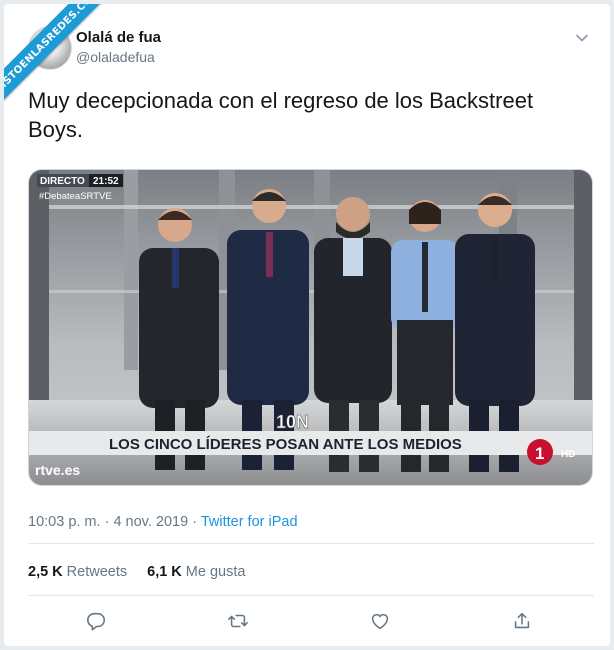 The width and height of the screenshot is (614, 650). I want to click on likes-count: 6,1 K, so click(164, 572).